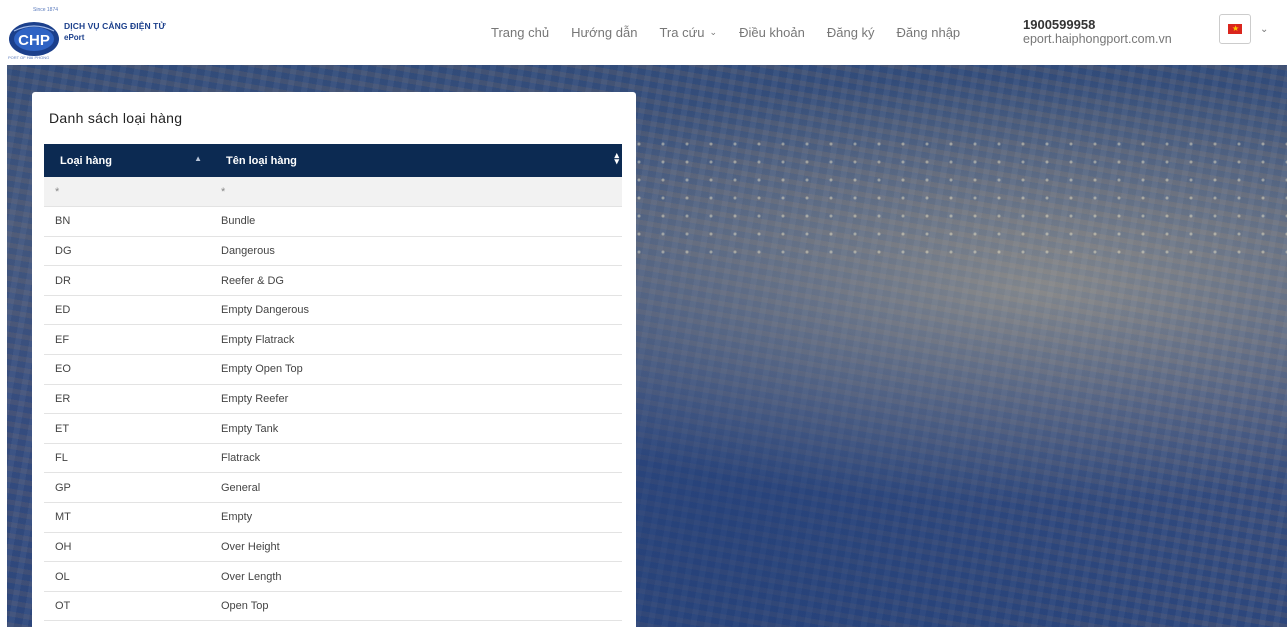  Describe the element at coordinates (127, 606) in the screenshot. I see `cell-cargo-code: OT` at that location.